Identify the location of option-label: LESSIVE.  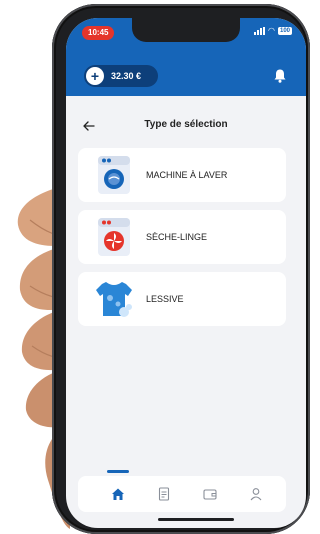
(165, 299).